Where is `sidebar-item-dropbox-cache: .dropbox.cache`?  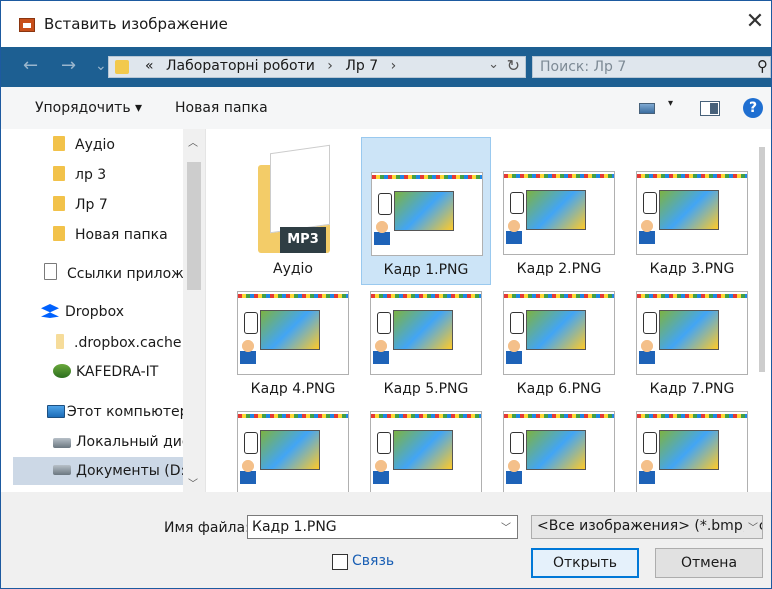 sidebar-item-dropbox-cache: .dropbox.cache is located at coordinates (118, 348).